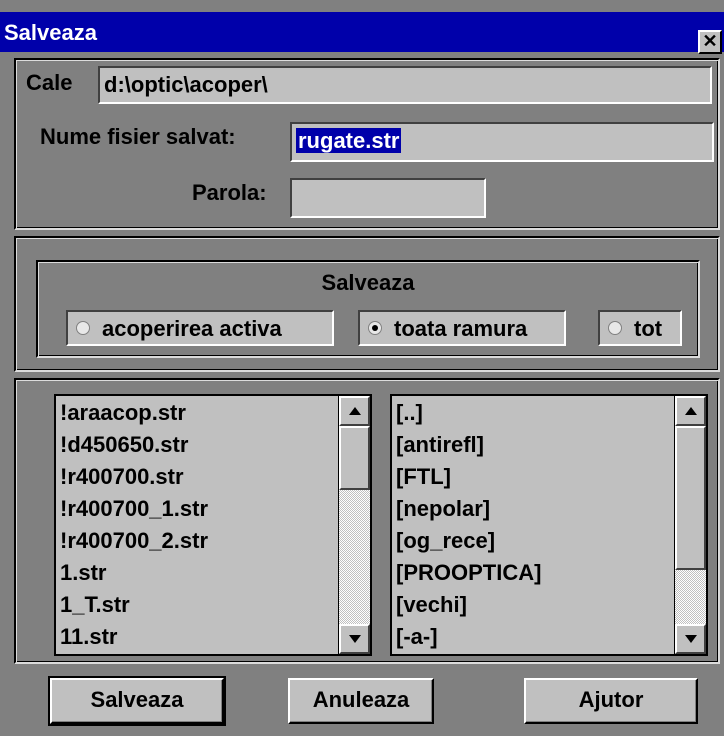 Image resolution: width=724 pixels, height=736 pixels. Describe the element at coordinates (611, 701) in the screenshot. I see `help-button: Ajutor` at that location.